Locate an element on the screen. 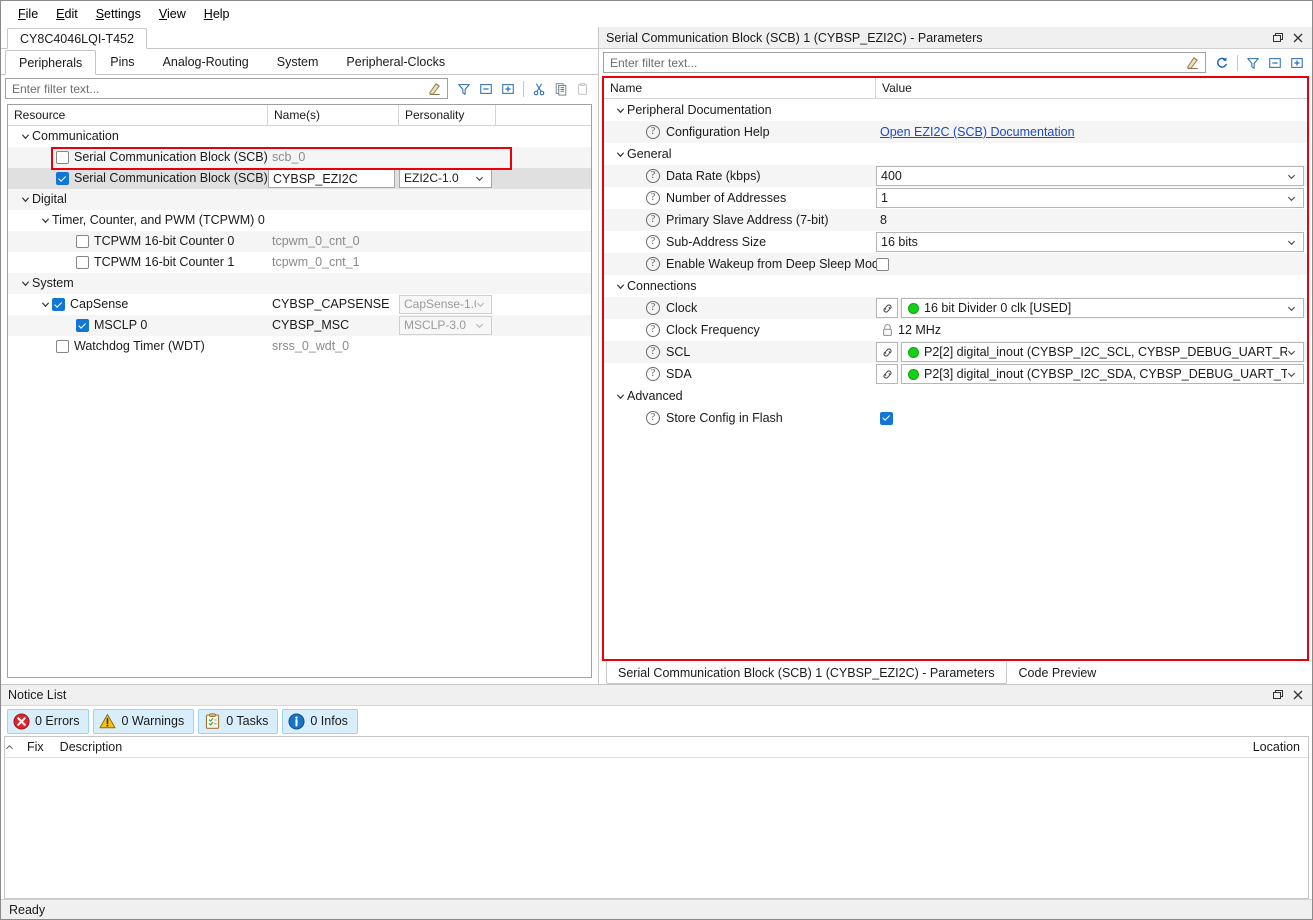  bottom-tab-code-preview: Code Preview is located at coordinates (1058, 673).